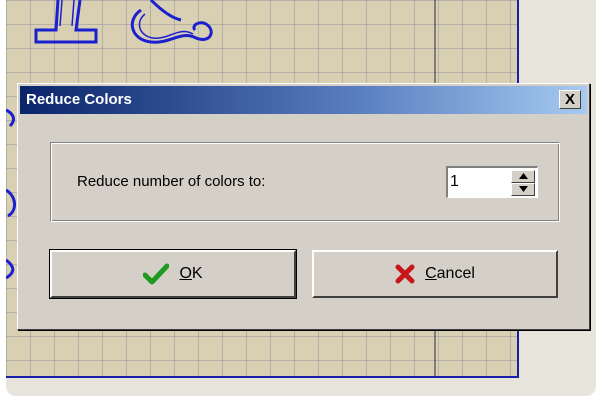  What do you see at coordinates (156, 274) in the screenshot?
I see `check-icon` at bounding box center [156, 274].